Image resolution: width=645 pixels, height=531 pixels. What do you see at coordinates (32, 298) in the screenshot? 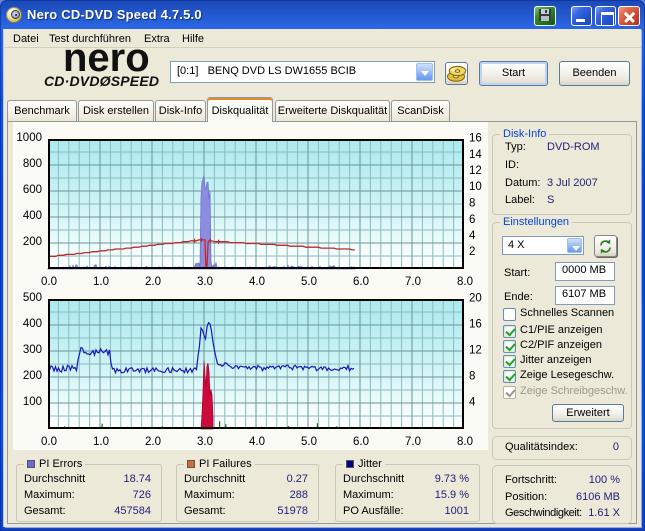
I see `svg-text: 500` at bounding box center [32, 298].